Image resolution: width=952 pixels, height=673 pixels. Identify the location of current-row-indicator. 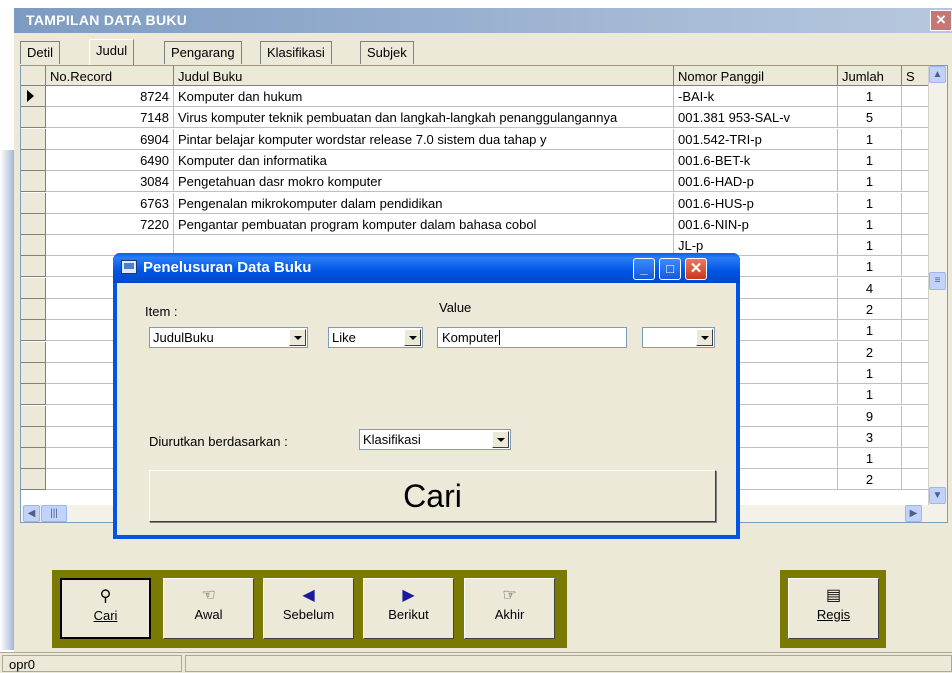
(33, 96).